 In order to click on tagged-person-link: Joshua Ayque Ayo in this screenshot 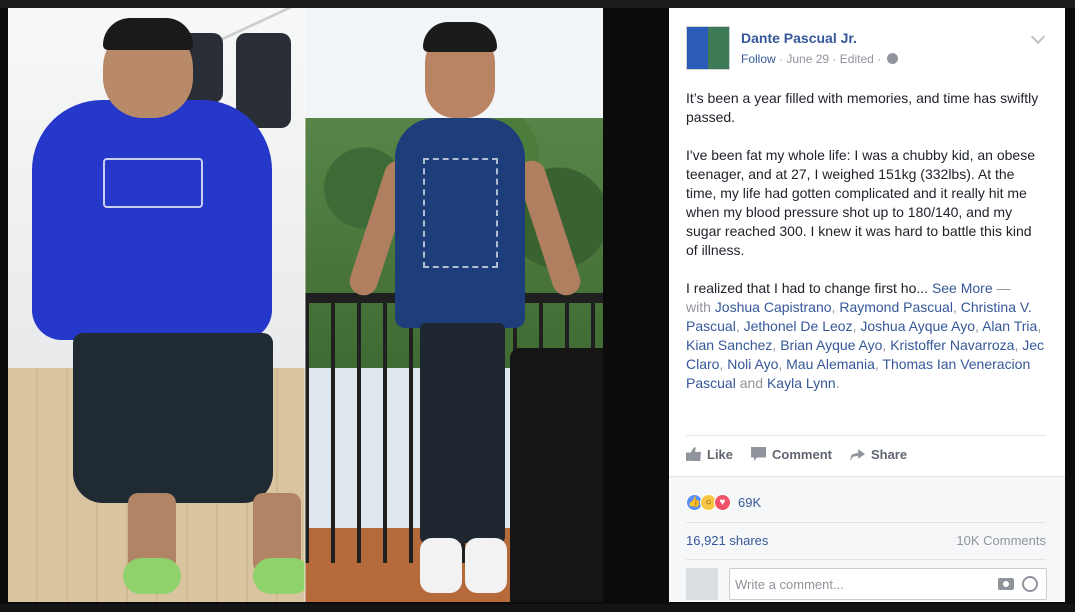, I will do `click(917, 326)`.